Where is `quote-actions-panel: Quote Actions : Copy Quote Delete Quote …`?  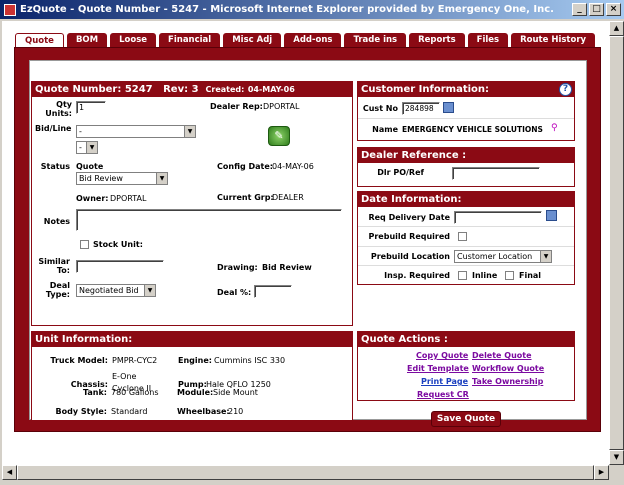 quote-actions-panel: Quote Actions : Copy Quote Delete Quote … is located at coordinates (466, 366).